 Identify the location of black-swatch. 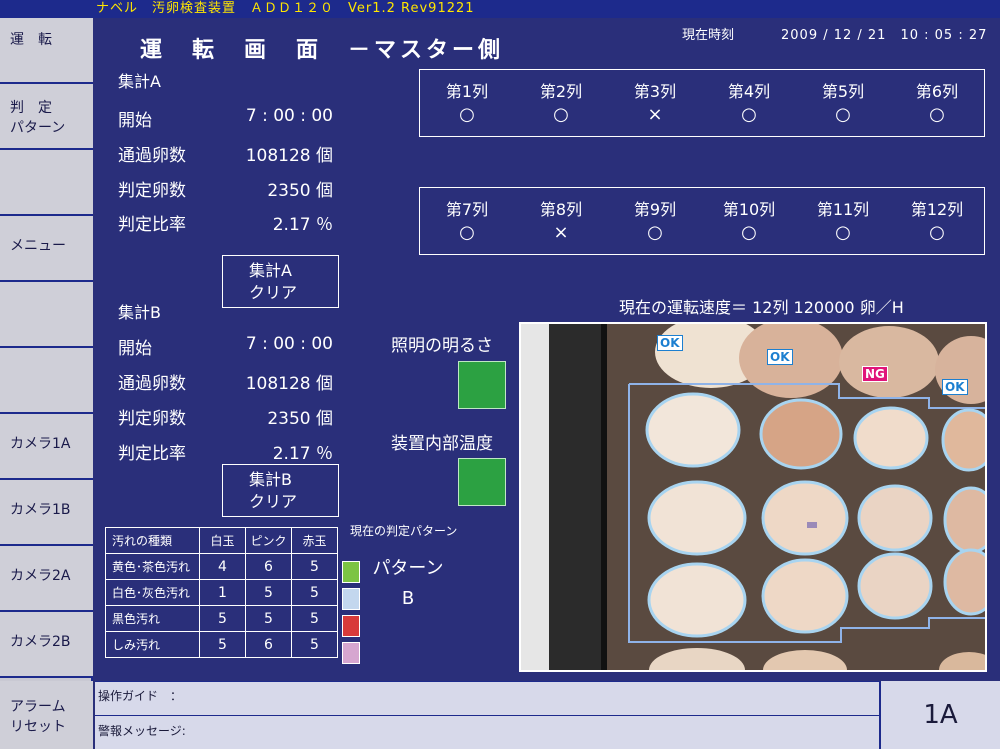
(351, 626).